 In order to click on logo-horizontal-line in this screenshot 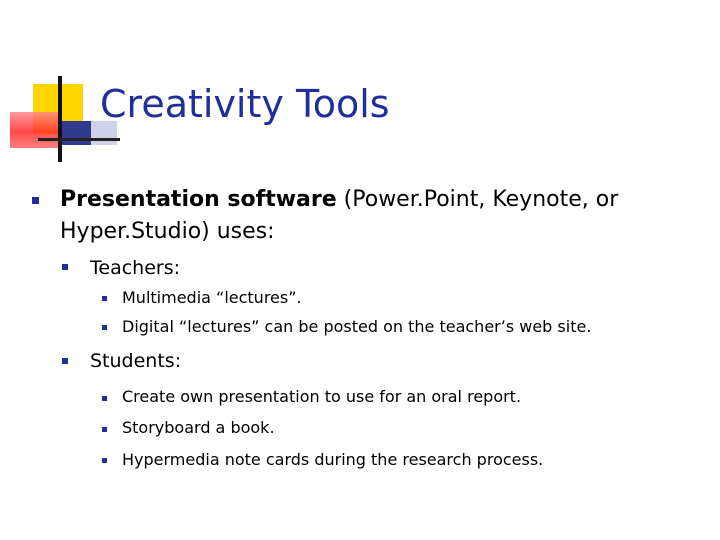, I will do `click(79, 139)`.